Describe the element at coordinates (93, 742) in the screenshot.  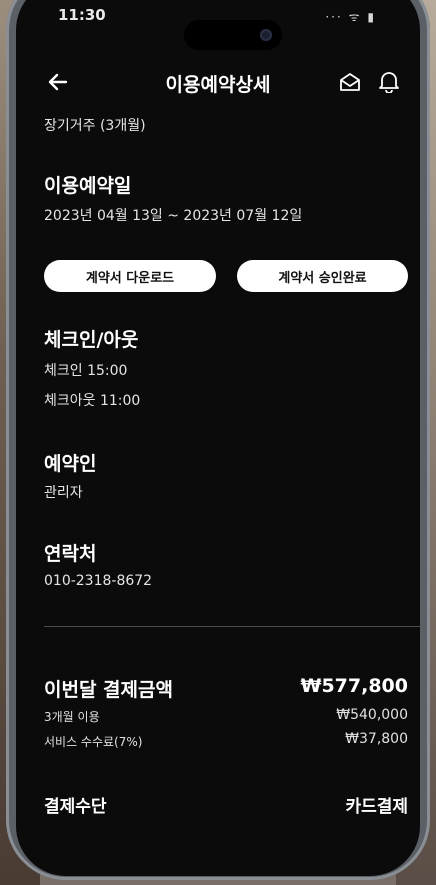
I see `payment-line2-label: 서비스 수수료(7%)` at that location.